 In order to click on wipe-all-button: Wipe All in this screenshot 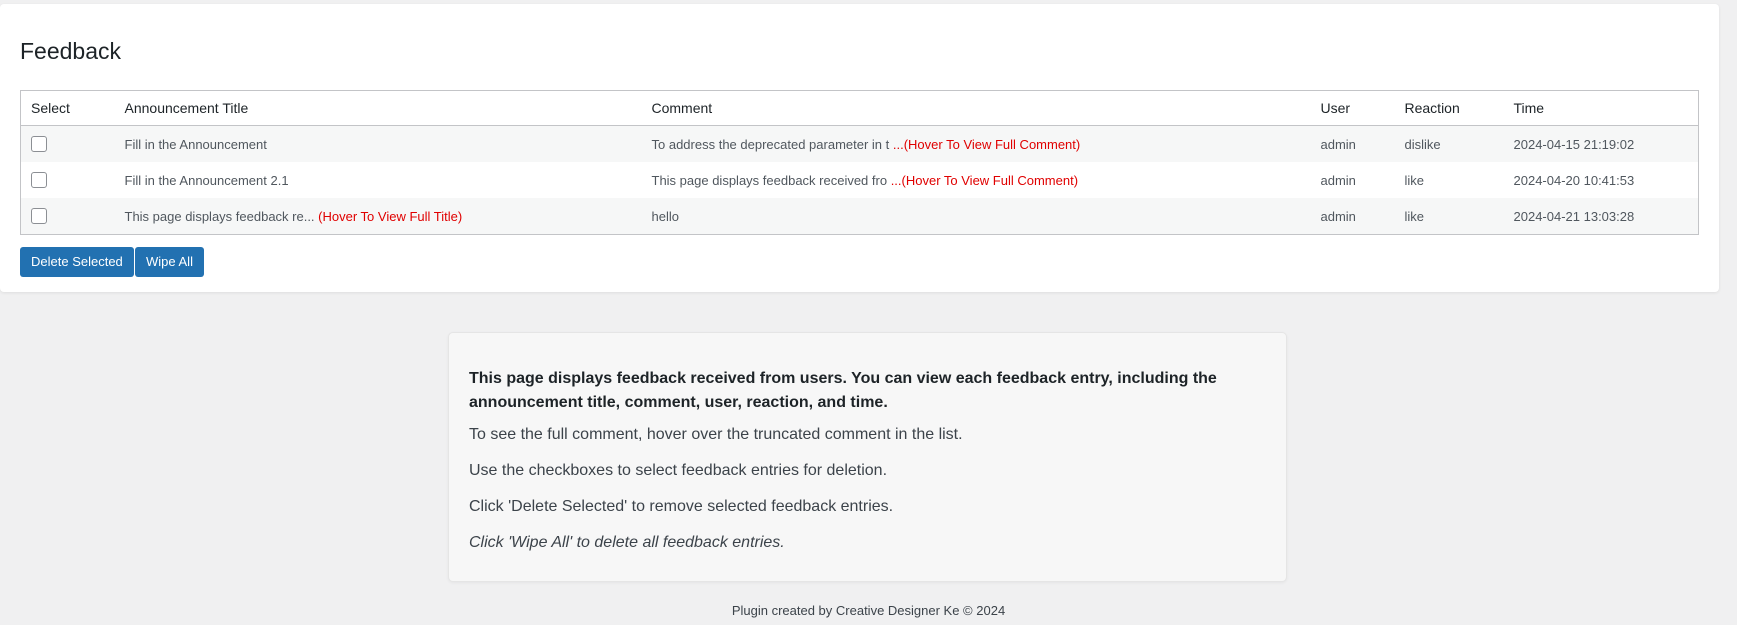, I will do `click(169, 262)`.